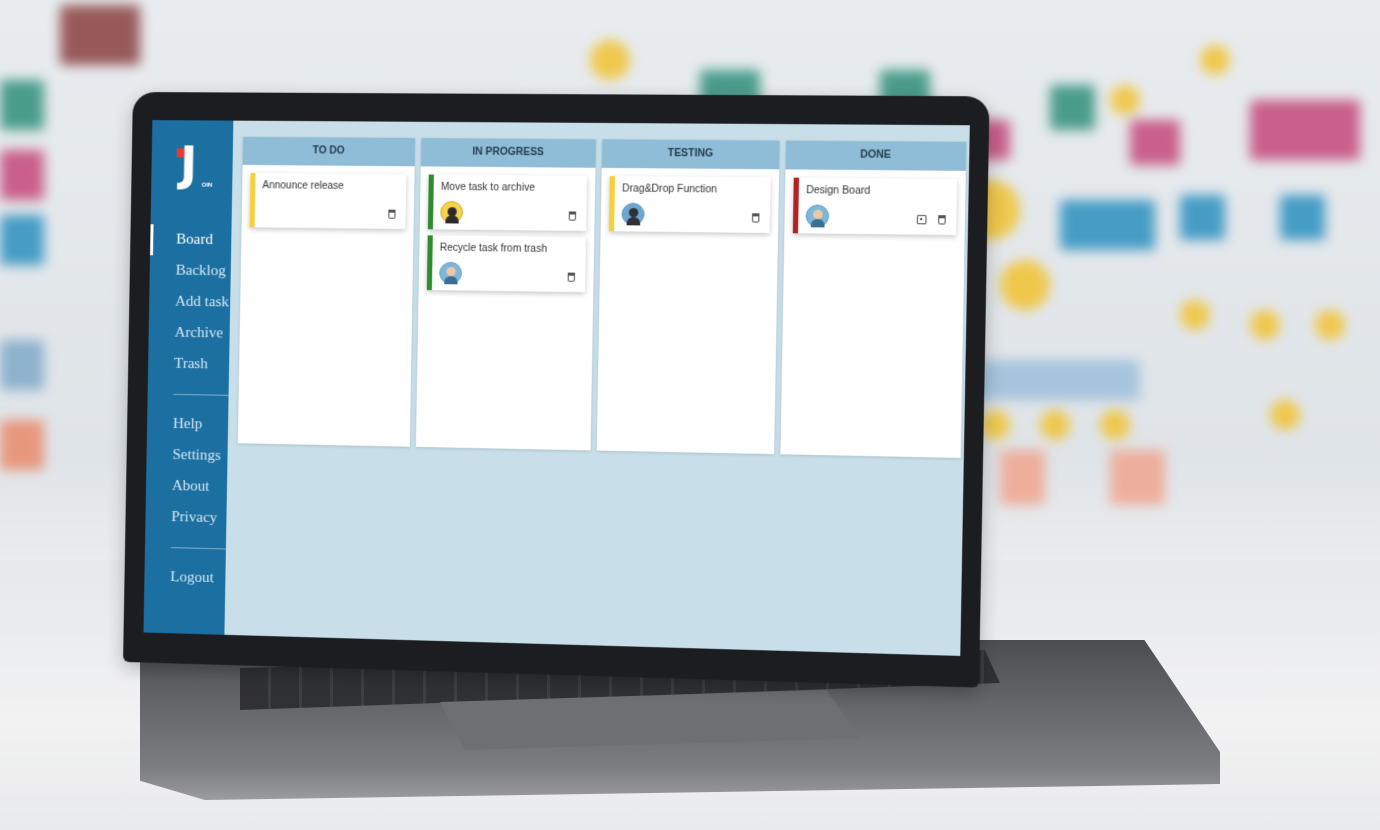 This screenshot has height=830, width=1380. I want to click on sidebar-item-settings: Settings, so click(187, 455).